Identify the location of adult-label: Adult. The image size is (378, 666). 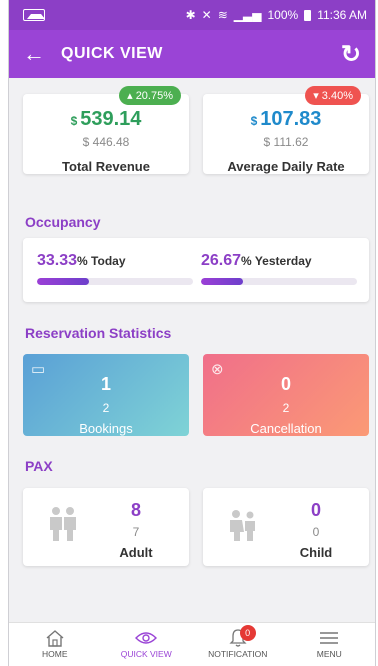
(136, 552).